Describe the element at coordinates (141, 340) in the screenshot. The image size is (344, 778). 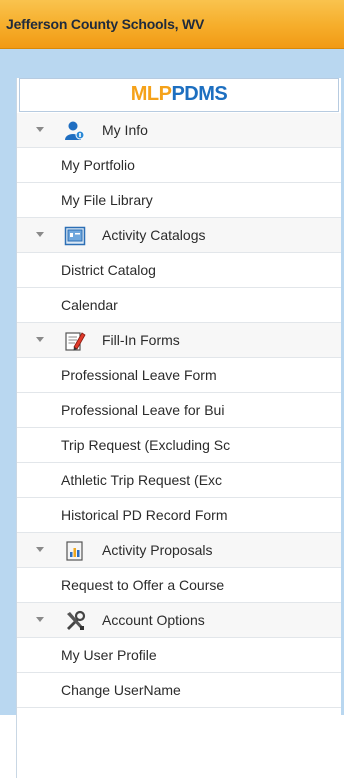
I see `menu-group-label: Fill-In Forms` at that location.